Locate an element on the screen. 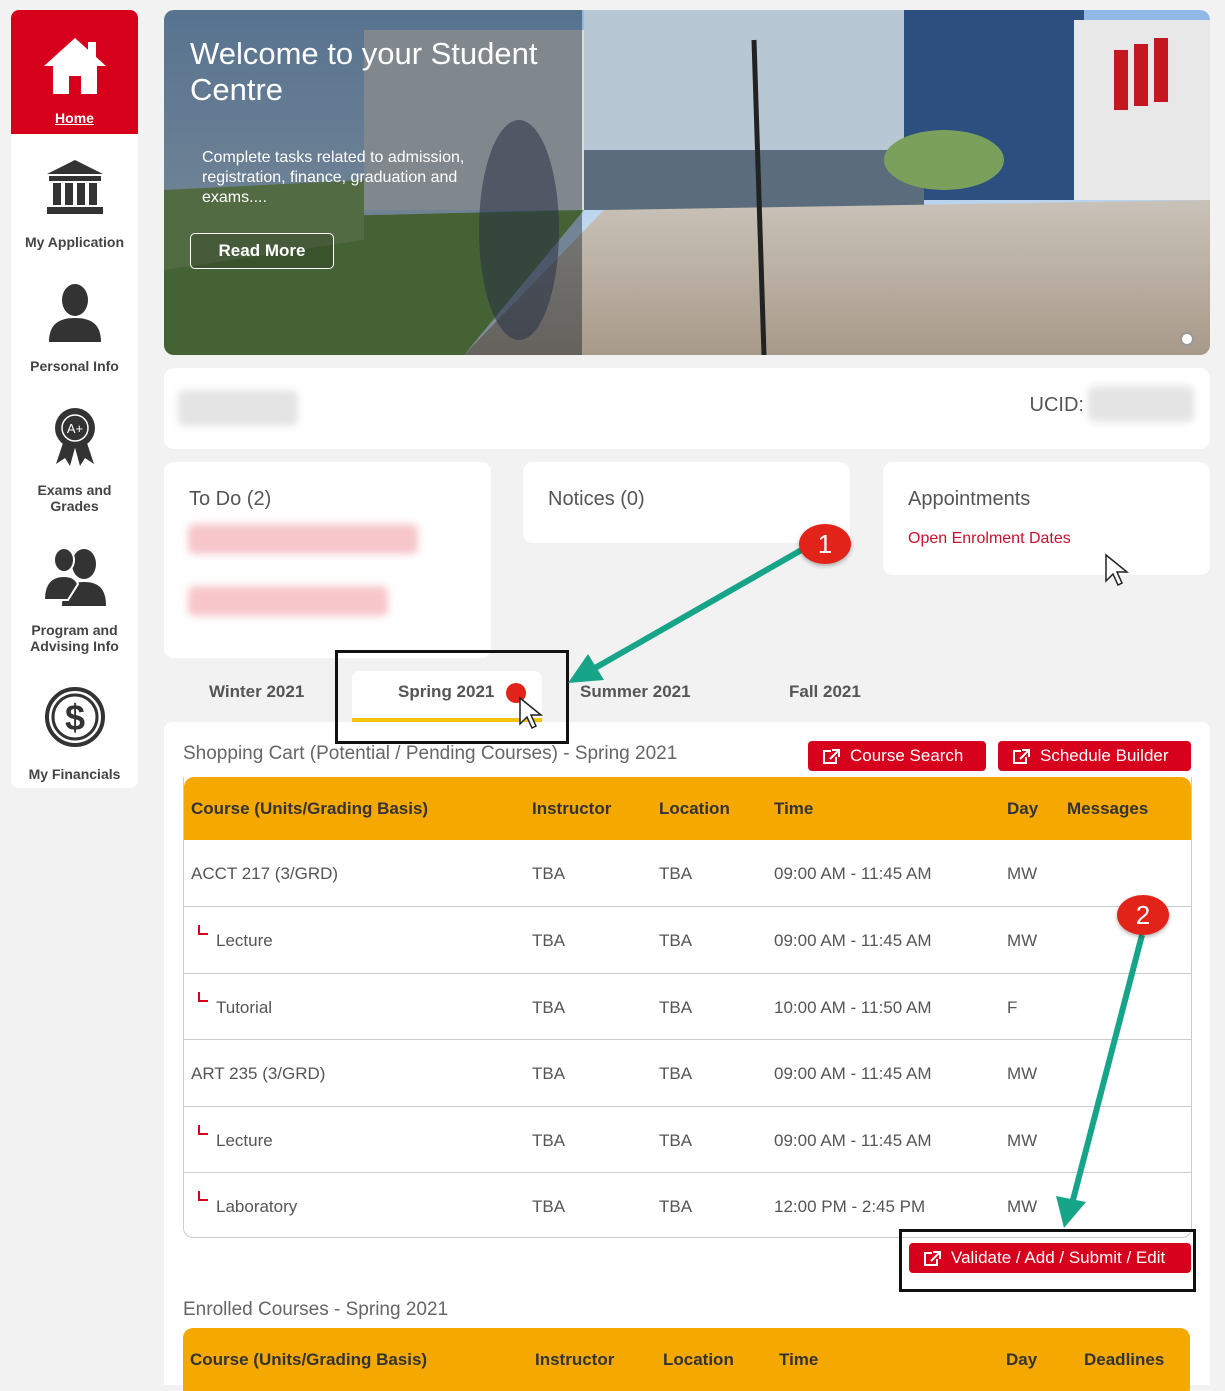 This screenshot has height=1391, width=1225. sidebar-item-my-application: My Application is located at coordinates (74, 204).